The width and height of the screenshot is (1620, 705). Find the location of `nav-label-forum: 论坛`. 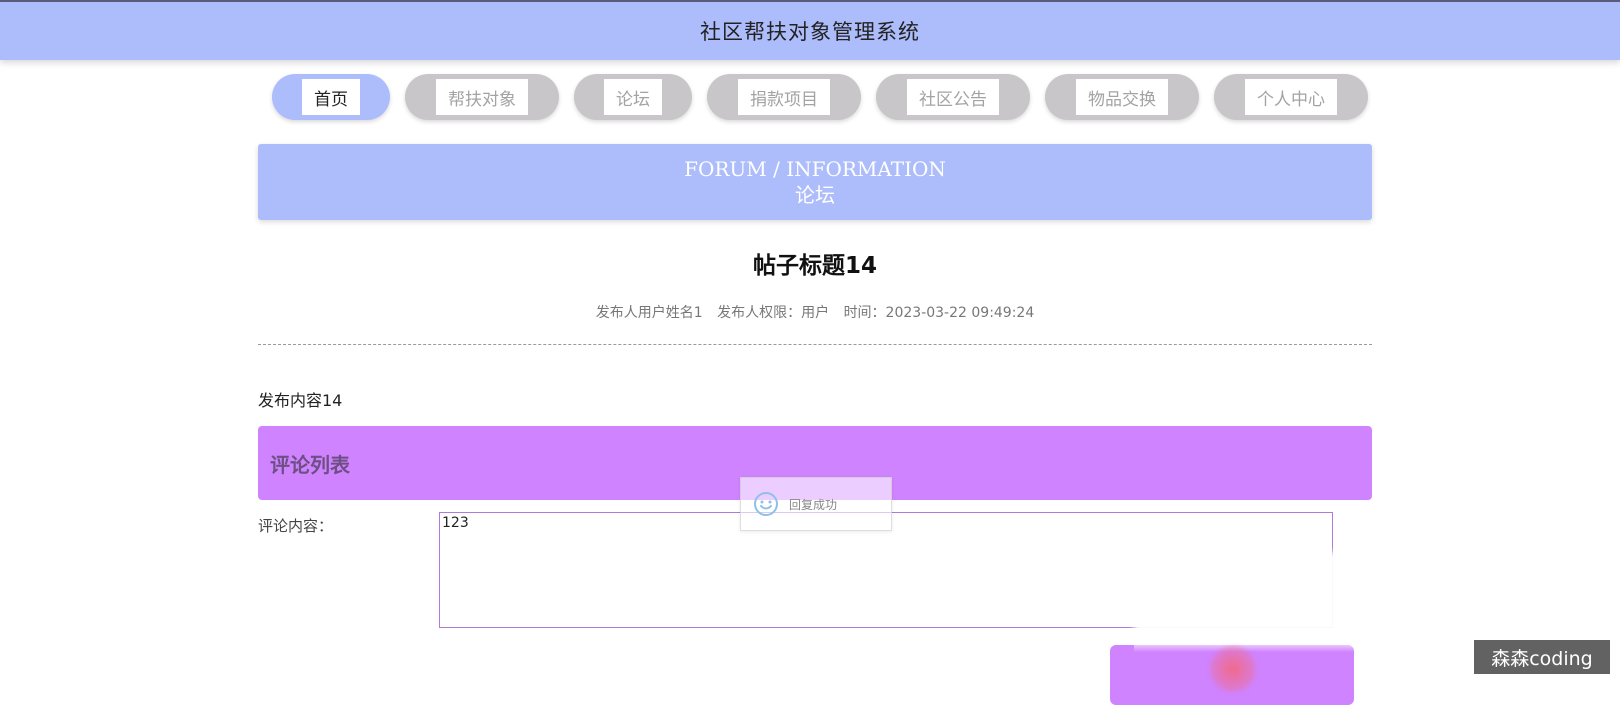

nav-label-forum: 论坛 is located at coordinates (633, 97).